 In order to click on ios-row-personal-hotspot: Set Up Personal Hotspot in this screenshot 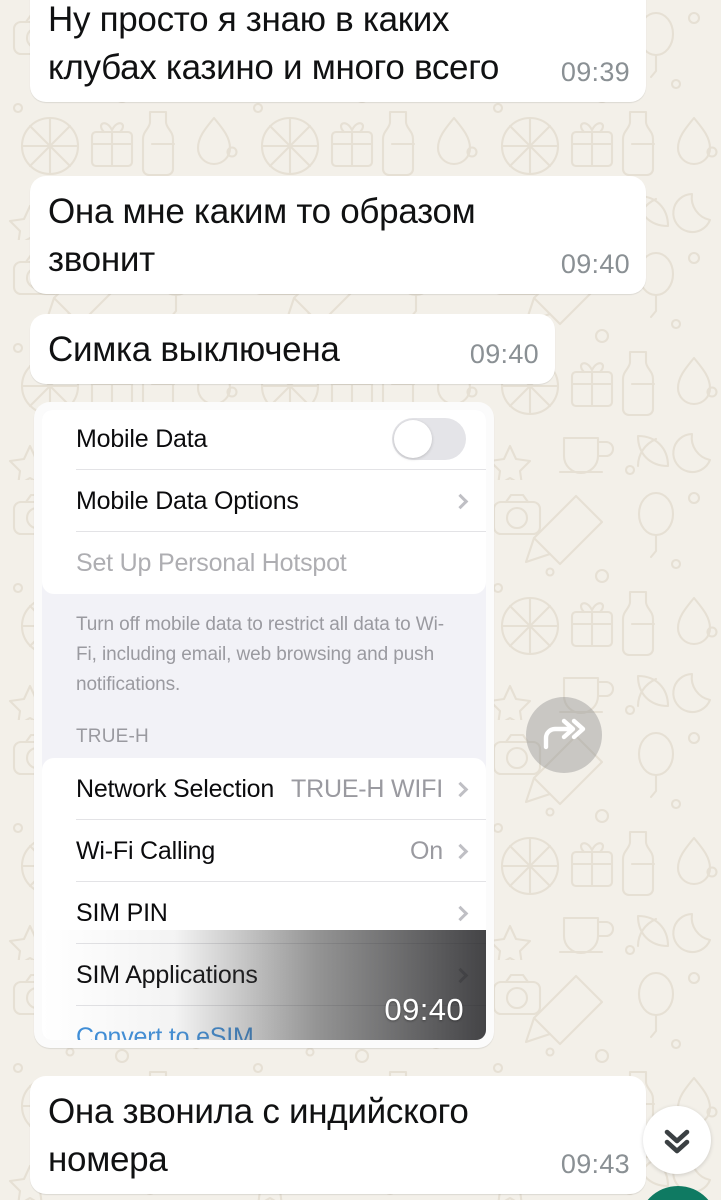, I will do `click(264, 563)`.